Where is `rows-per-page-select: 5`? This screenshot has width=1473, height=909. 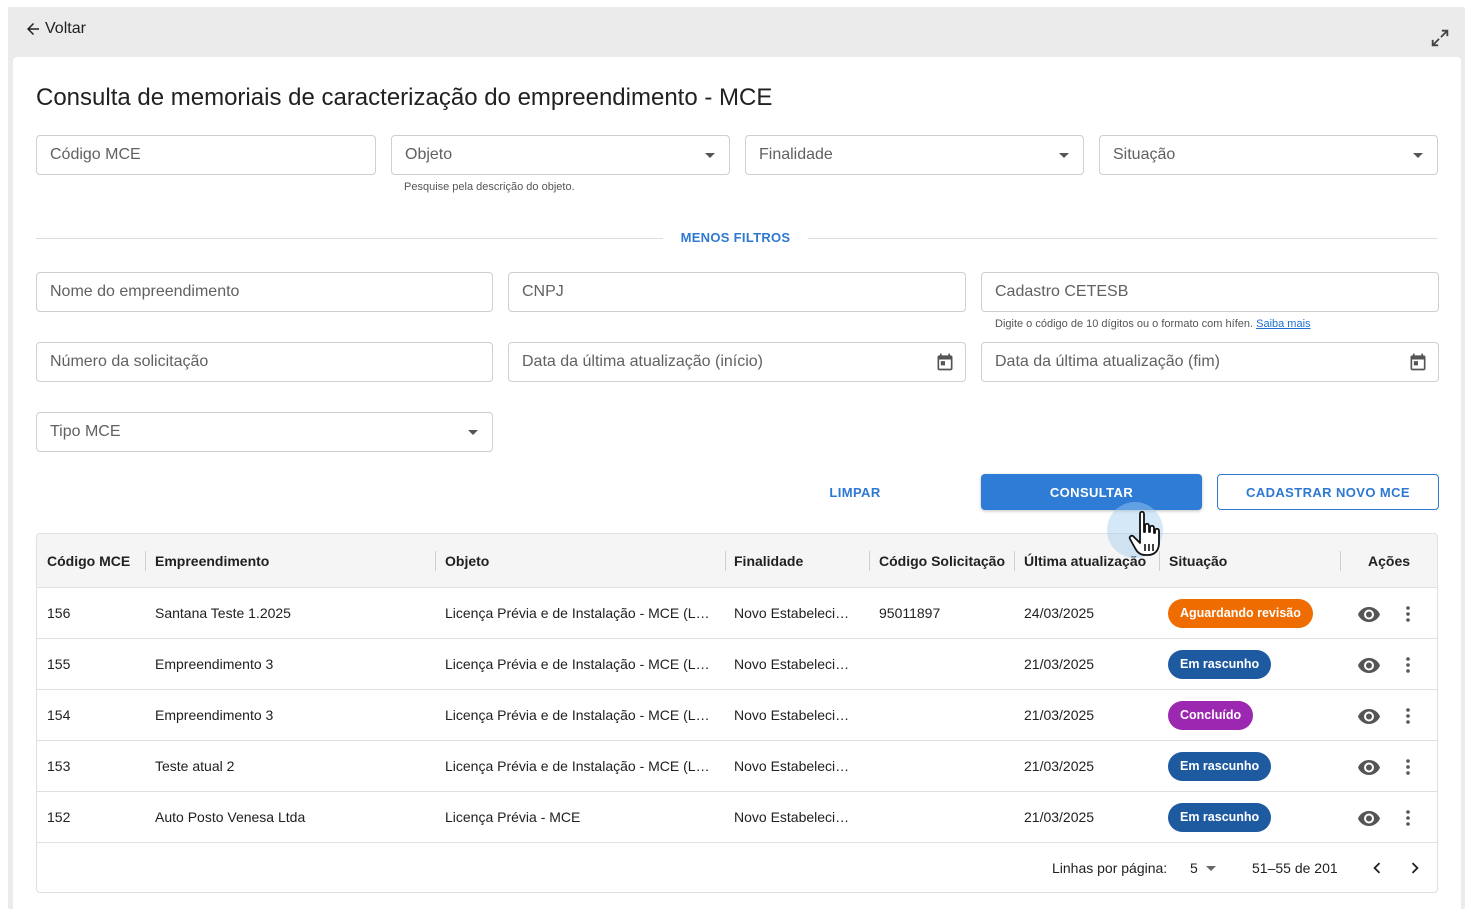
rows-per-page-select: 5 is located at coordinates (1203, 867).